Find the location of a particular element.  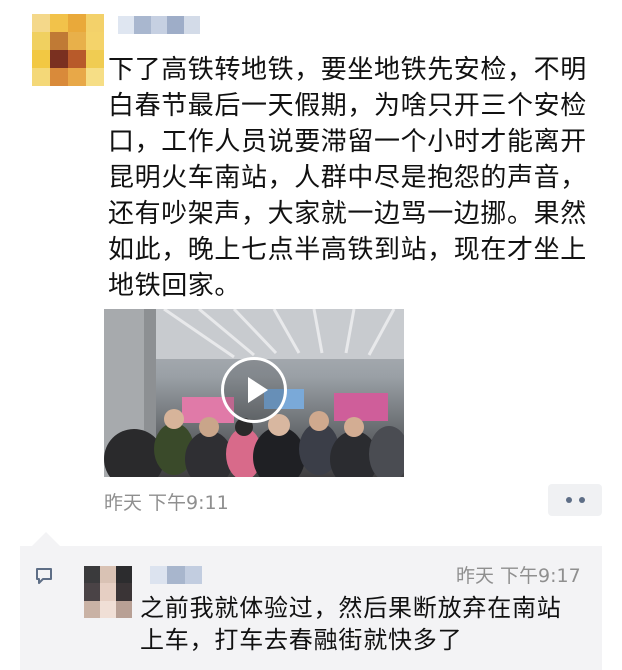

post-timestamp: 昨天 下午9:11 is located at coordinates (166, 503).